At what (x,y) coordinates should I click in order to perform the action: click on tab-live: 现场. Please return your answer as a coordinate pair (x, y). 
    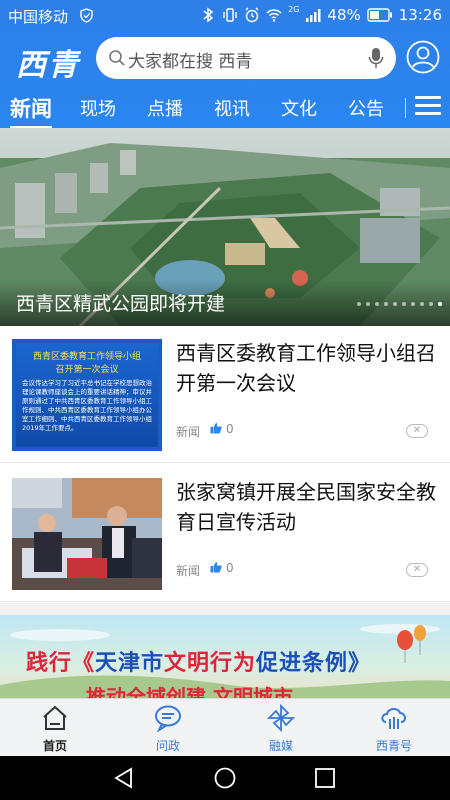
    Looking at the image, I should click on (98, 108).